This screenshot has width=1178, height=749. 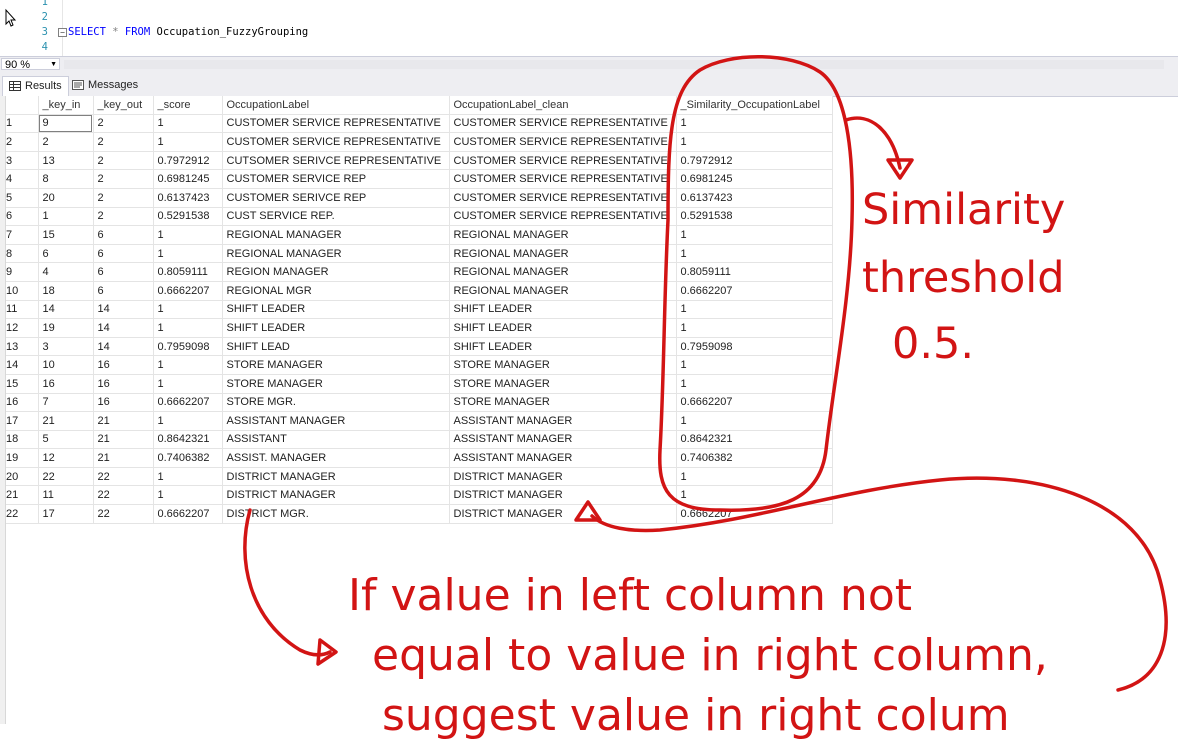 What do you see at coordinates (287, 582) in the screenshot?
I see `arrow-to-left-column` at bounding box center [287, 582].